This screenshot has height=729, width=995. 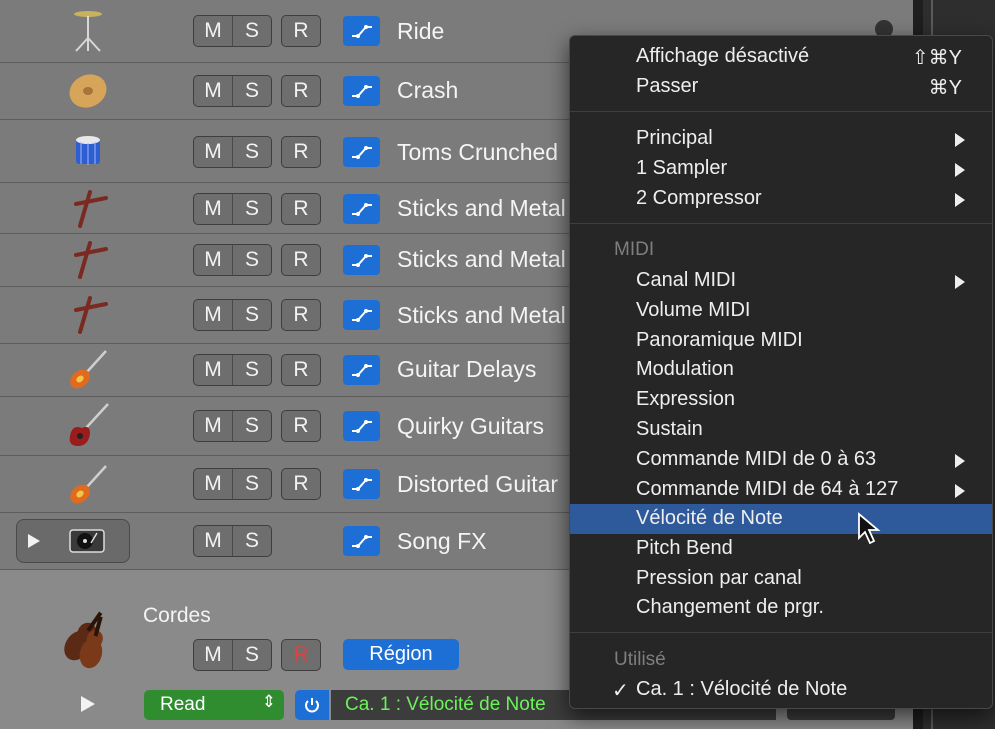 I want to click on automation-power-button, so click(x=312, y=705).